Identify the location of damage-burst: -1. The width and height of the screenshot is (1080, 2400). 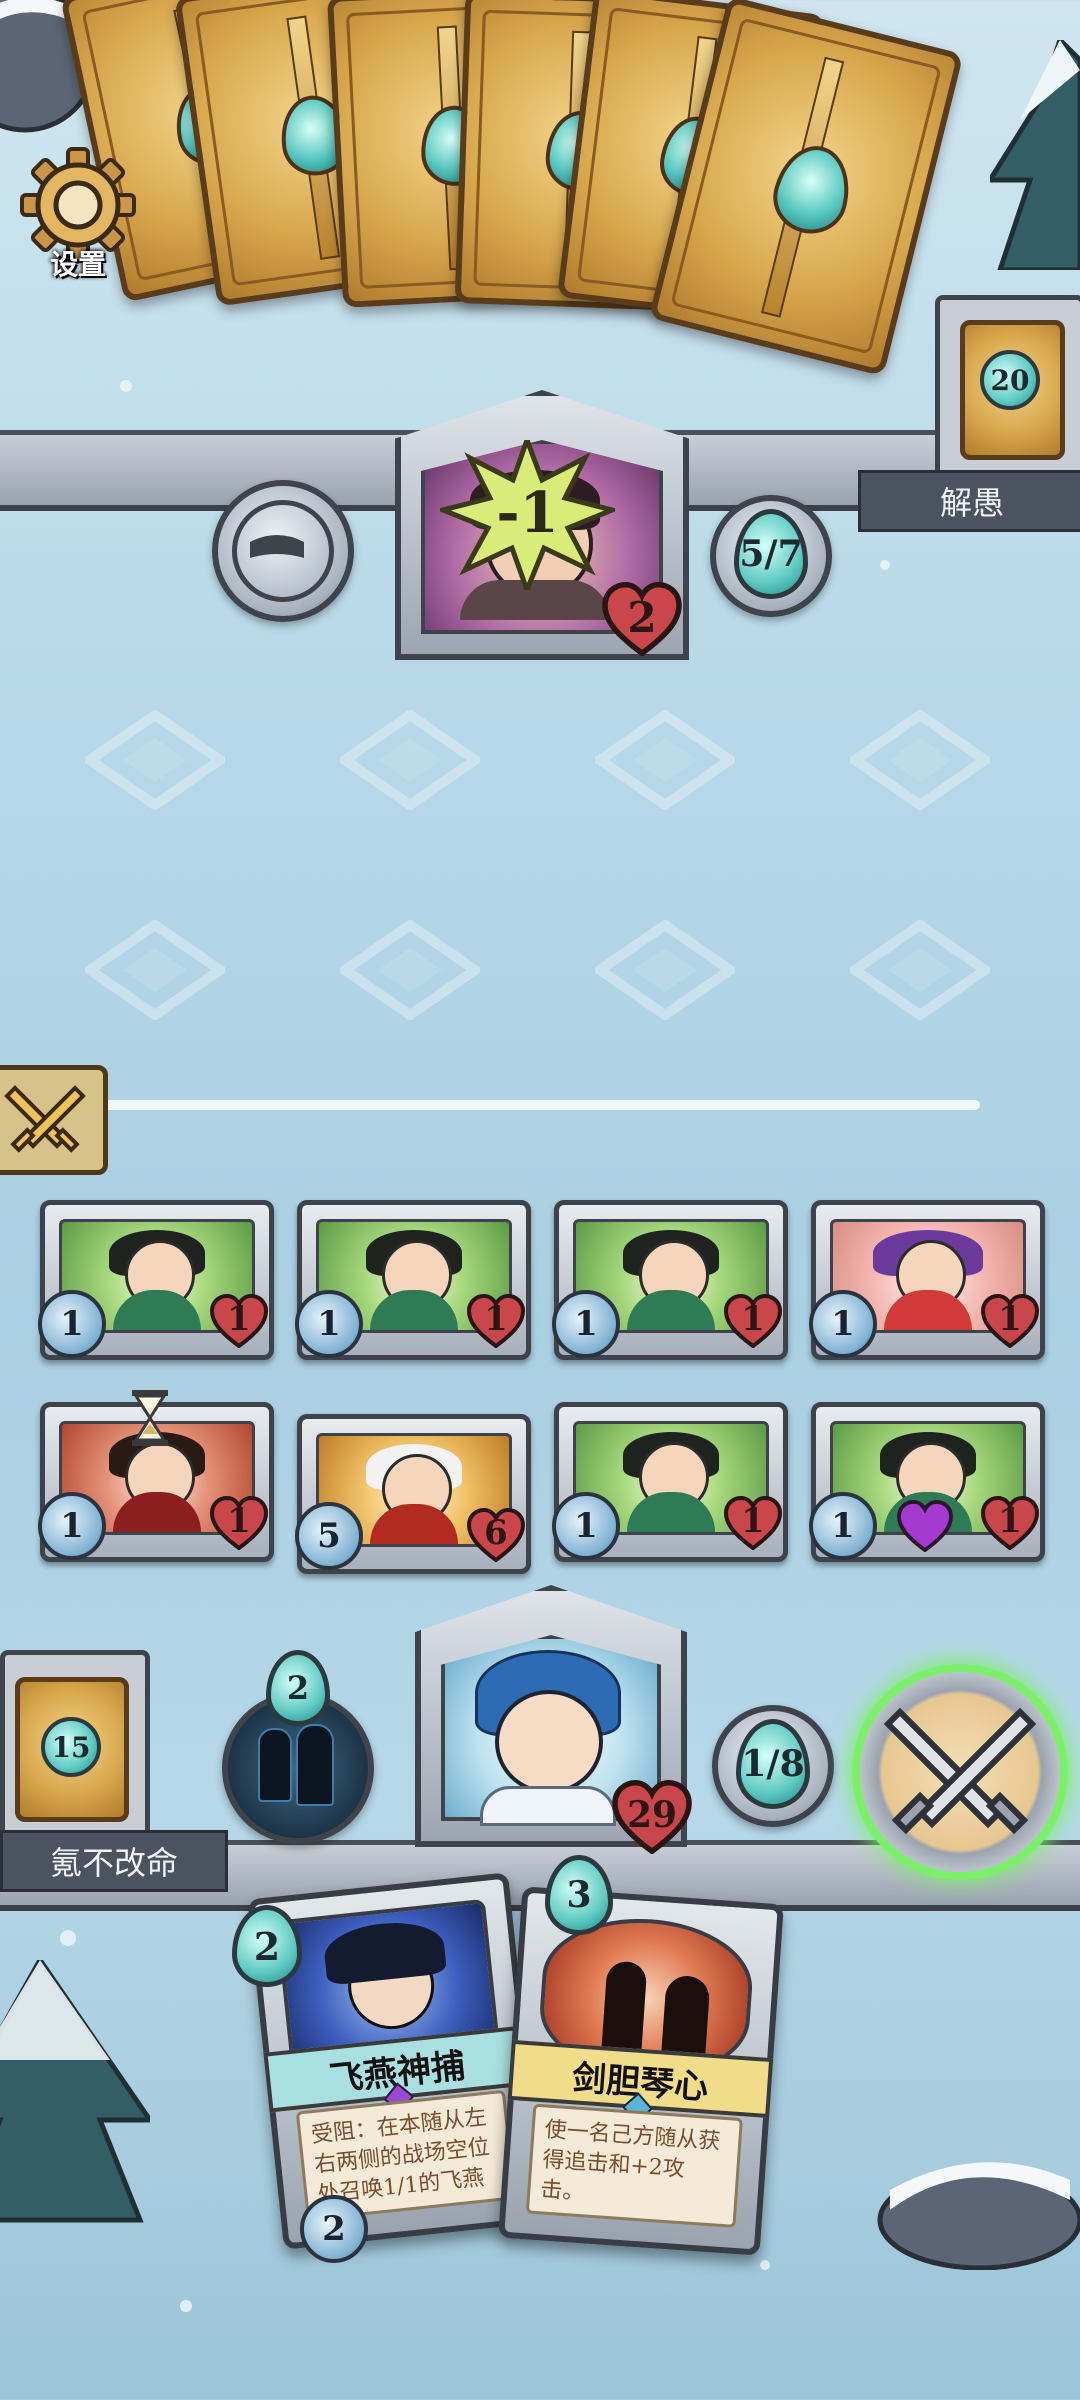
(527, 515).